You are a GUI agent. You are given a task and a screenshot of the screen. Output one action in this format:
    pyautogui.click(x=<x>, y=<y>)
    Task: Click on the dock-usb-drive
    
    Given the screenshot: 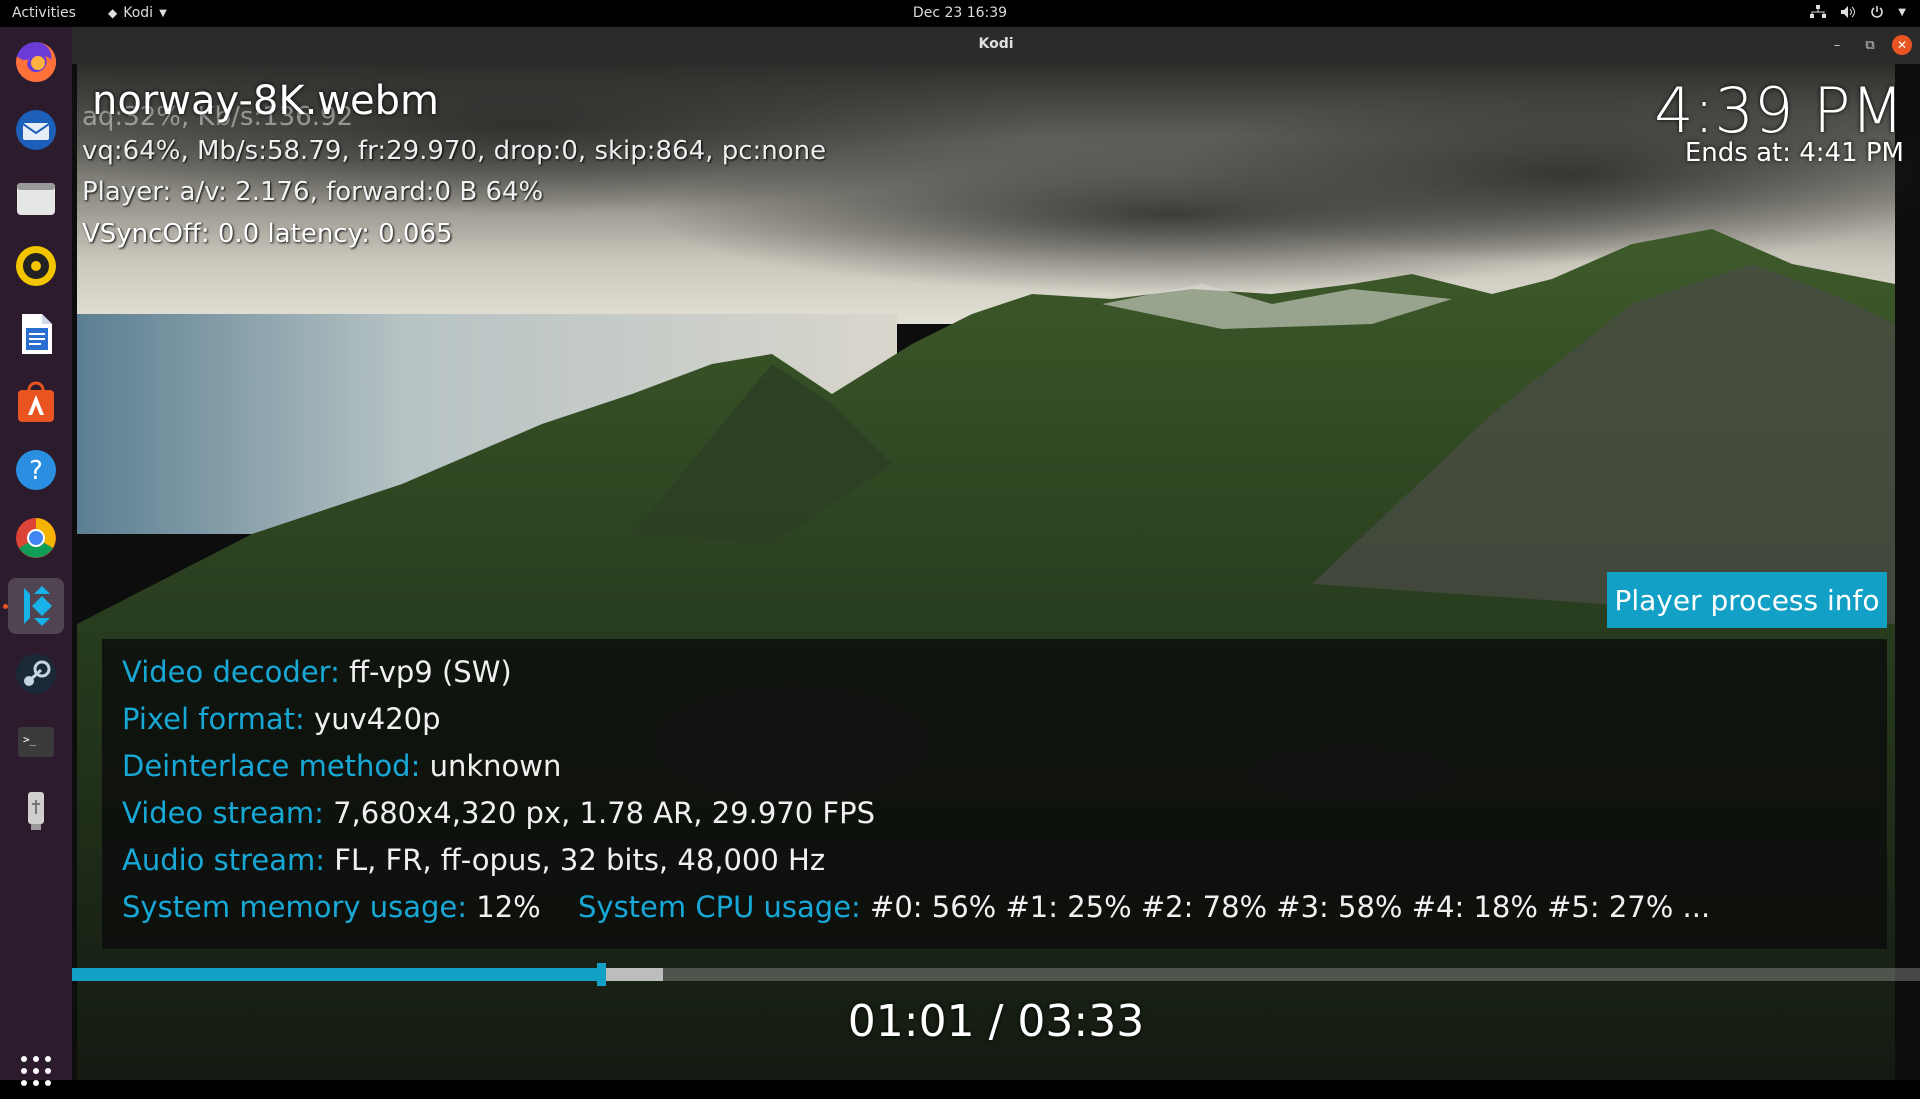 What is the action you would take?
    pyautogui.click(x=36, y=810)
    